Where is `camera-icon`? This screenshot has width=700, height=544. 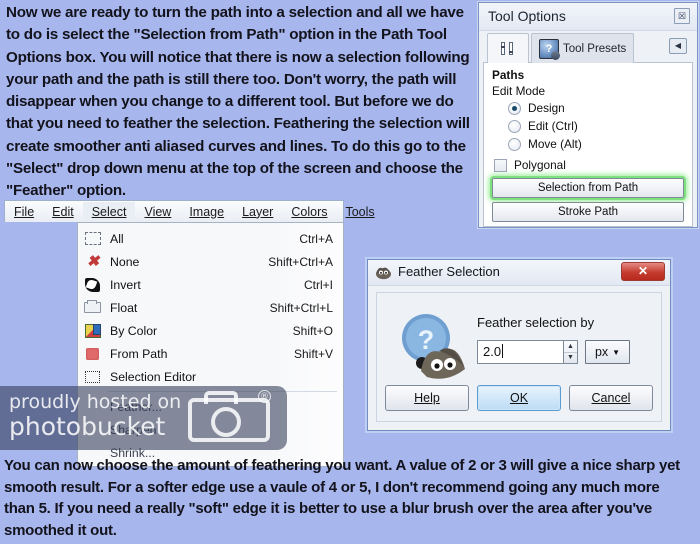 camera-icon is located at coordinates (229, 416).